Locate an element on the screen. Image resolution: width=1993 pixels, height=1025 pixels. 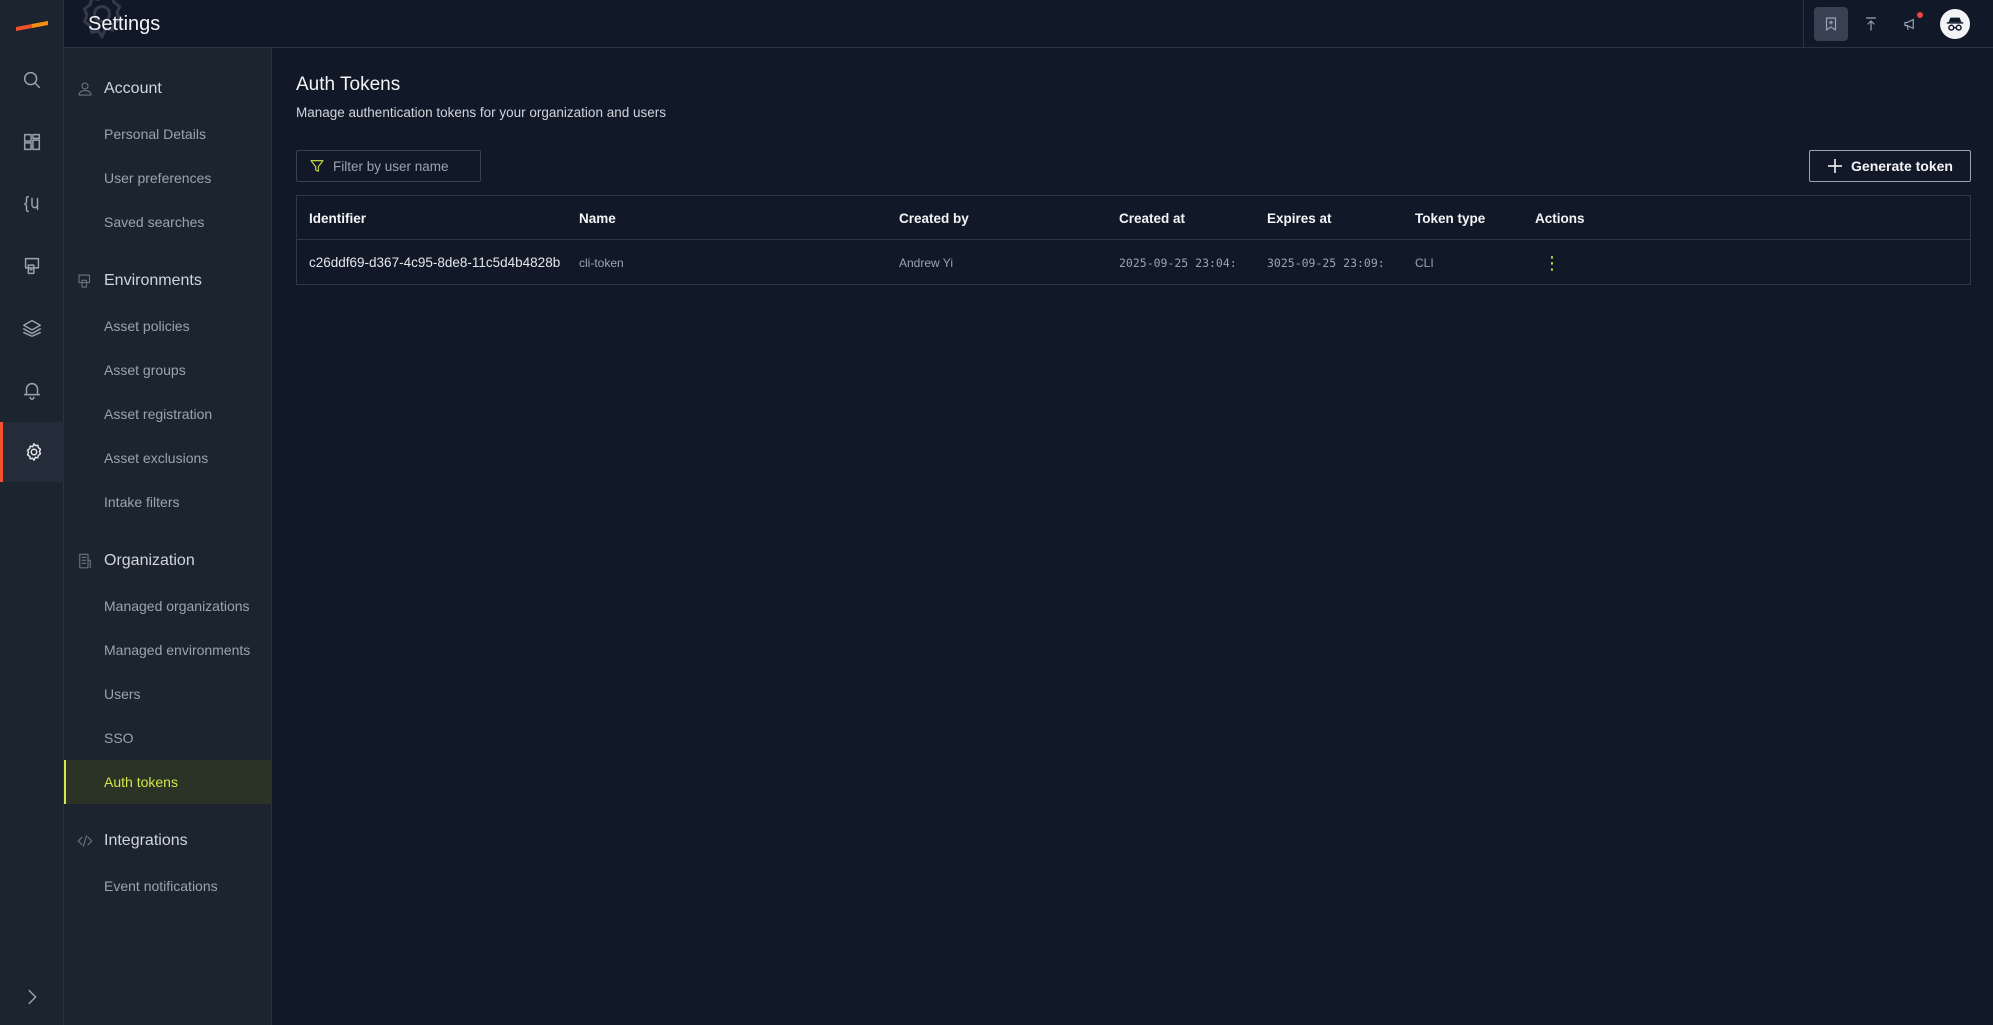
query-icon is located at coordinates (31, 204).